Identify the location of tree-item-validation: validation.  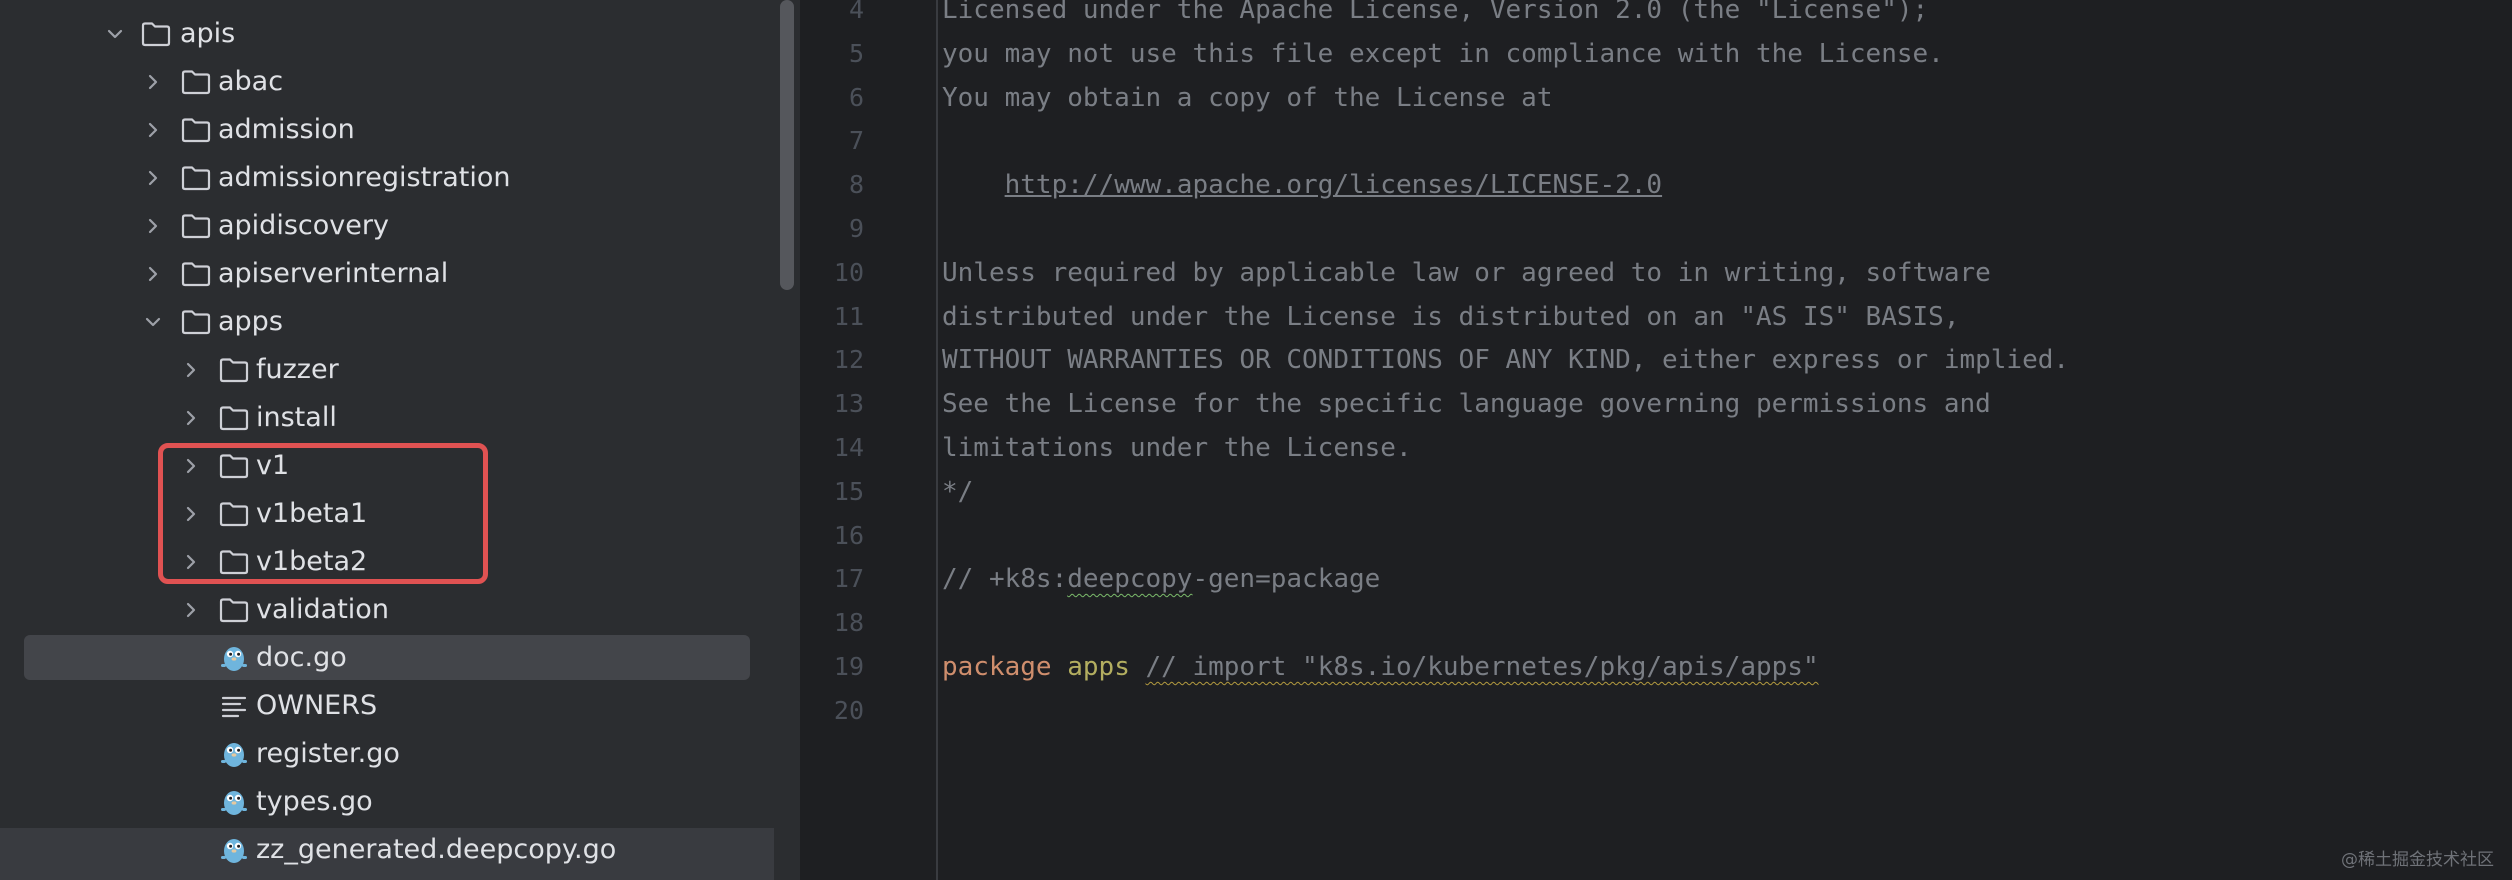
(390, 610).